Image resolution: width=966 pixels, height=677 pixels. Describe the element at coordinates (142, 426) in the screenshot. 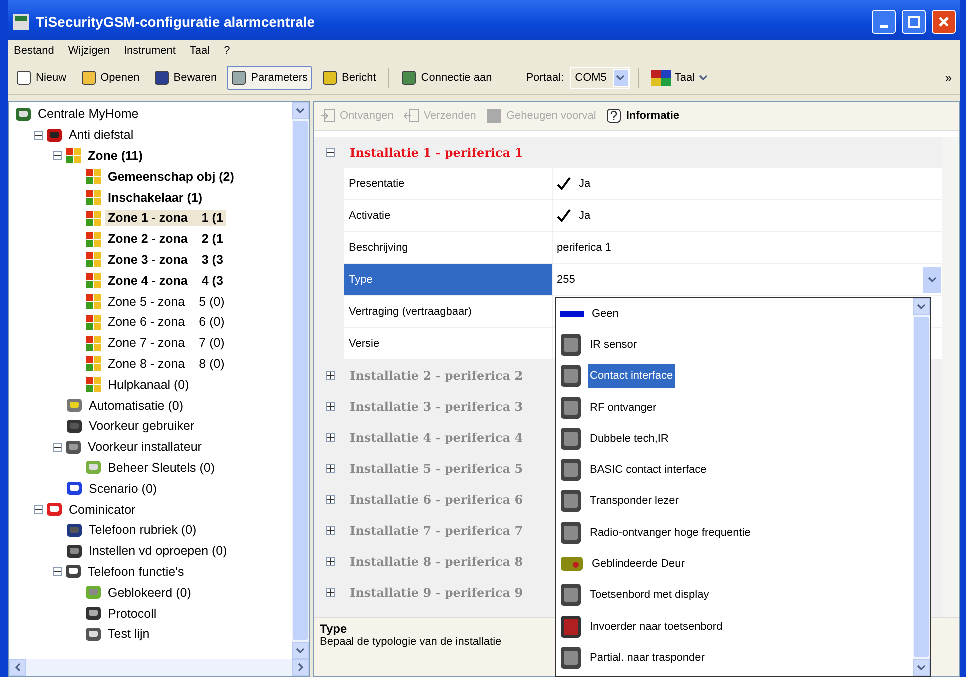

I see `tree-item: Voorkeur gebruiker` at that location.